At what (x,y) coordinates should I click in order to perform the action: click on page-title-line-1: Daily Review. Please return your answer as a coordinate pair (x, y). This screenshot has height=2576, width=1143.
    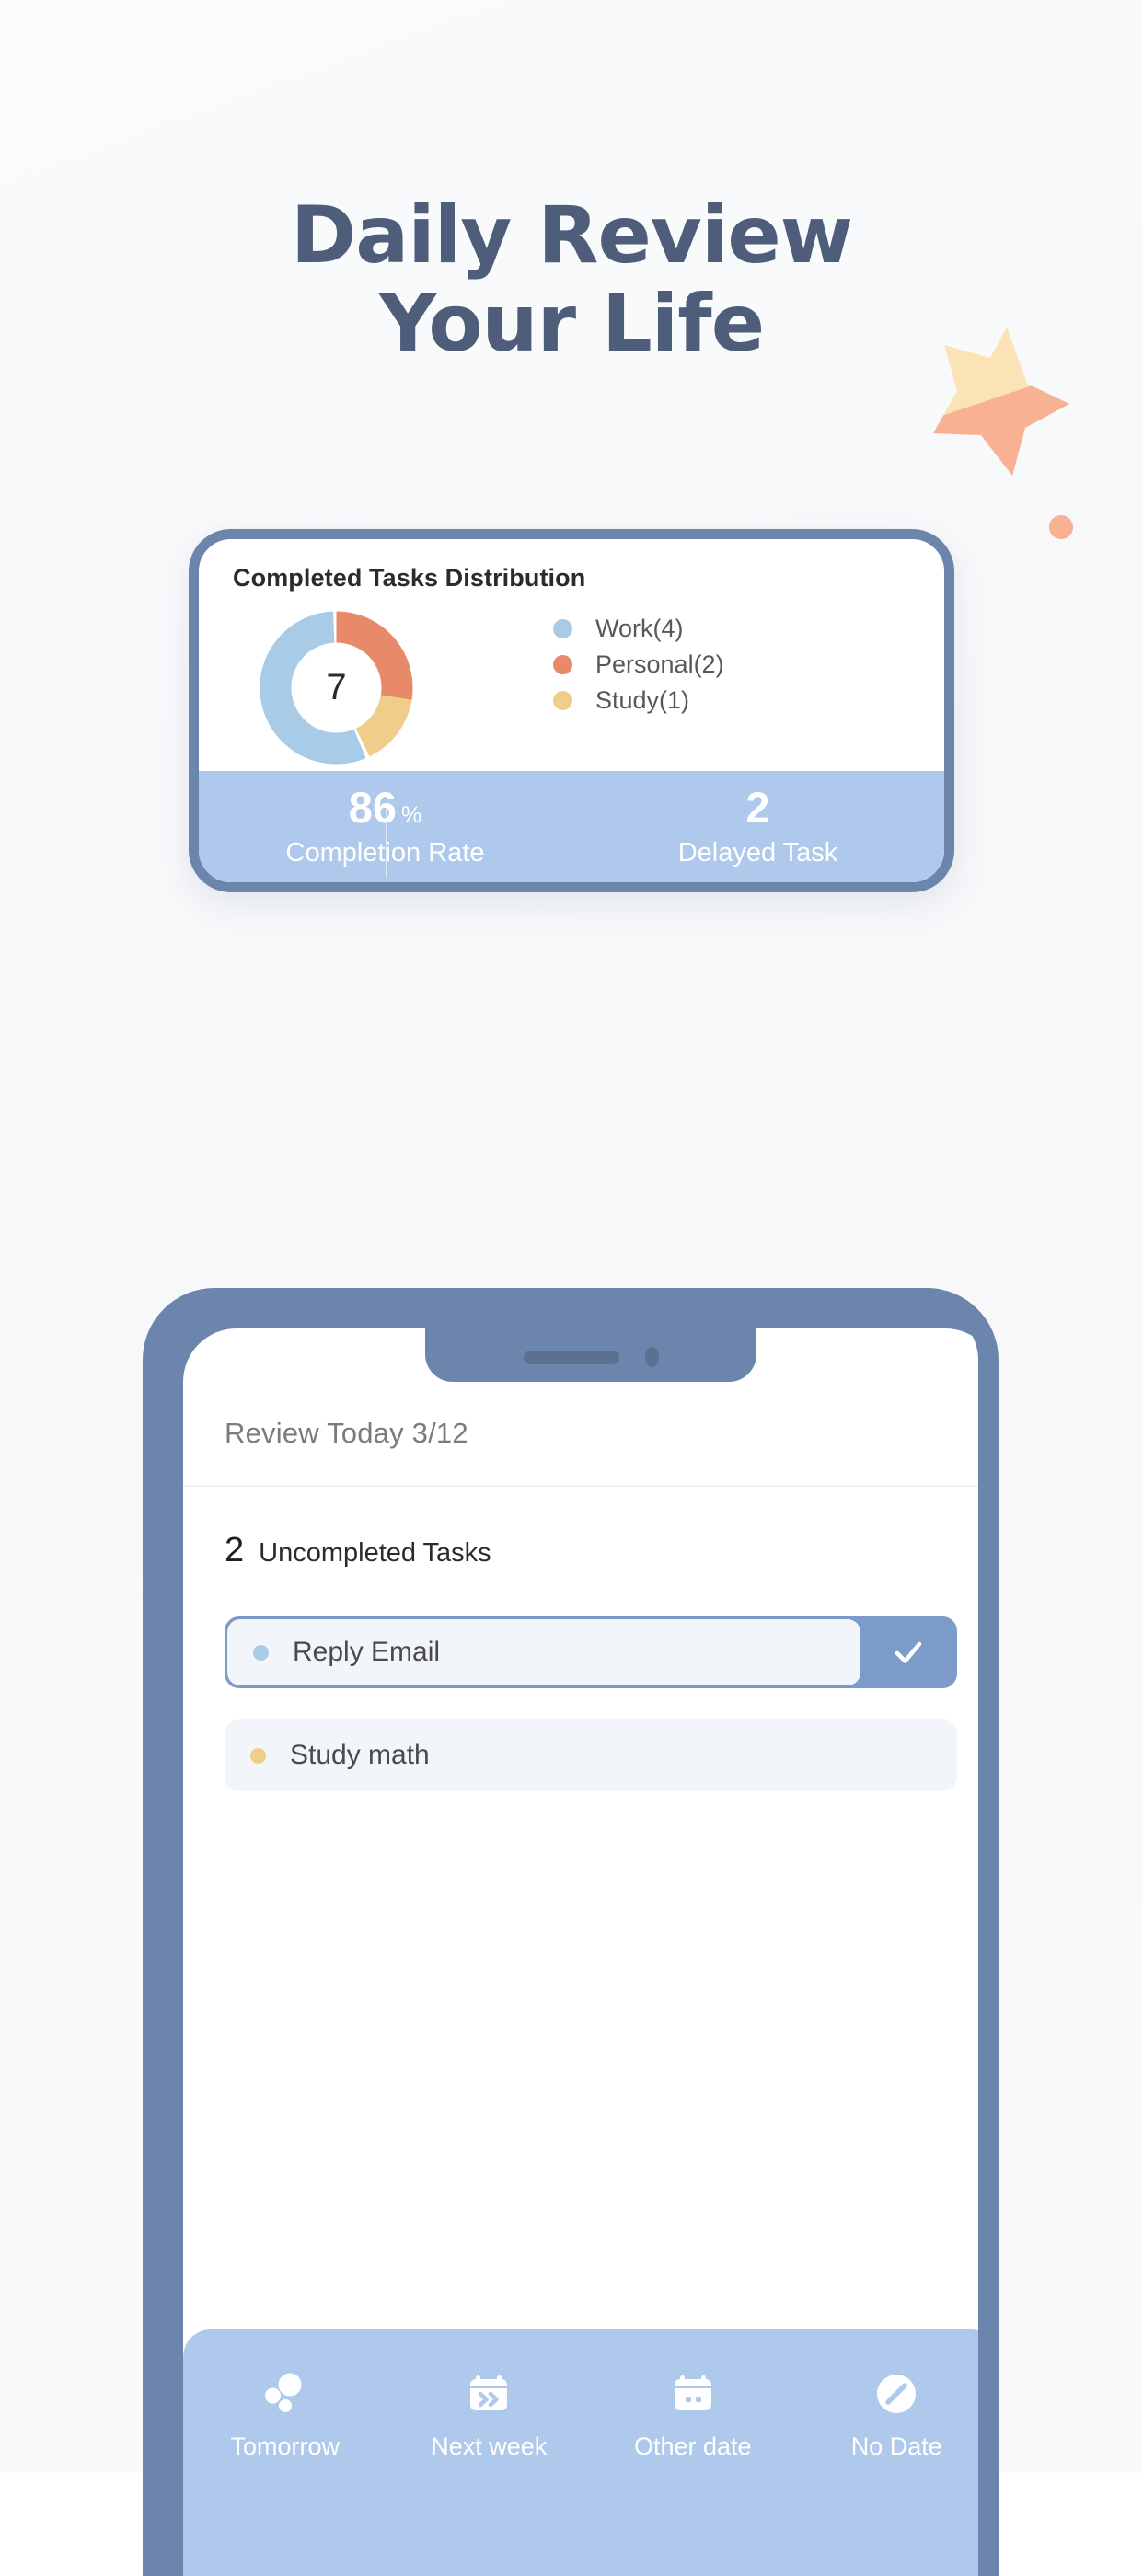
    Looking at the image, I should click on (571, 235).